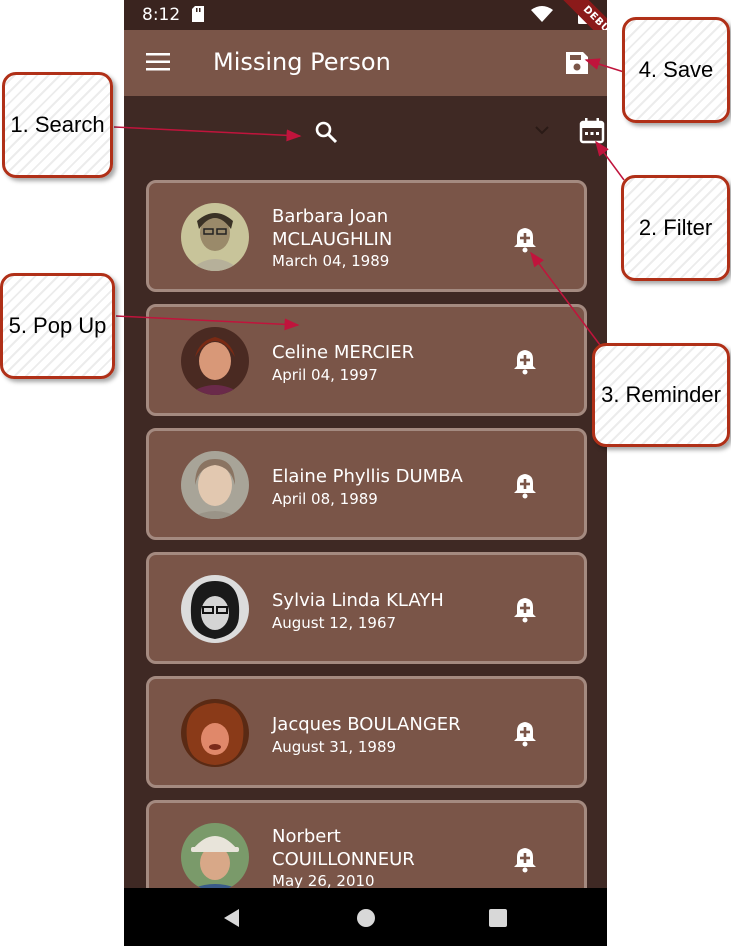 This screenshot has width=731, height=946. What do you see at coordinates (676, 70) in the screenshot?
I see `annotation-save: 4. Save` at bounding box center [676, 70].